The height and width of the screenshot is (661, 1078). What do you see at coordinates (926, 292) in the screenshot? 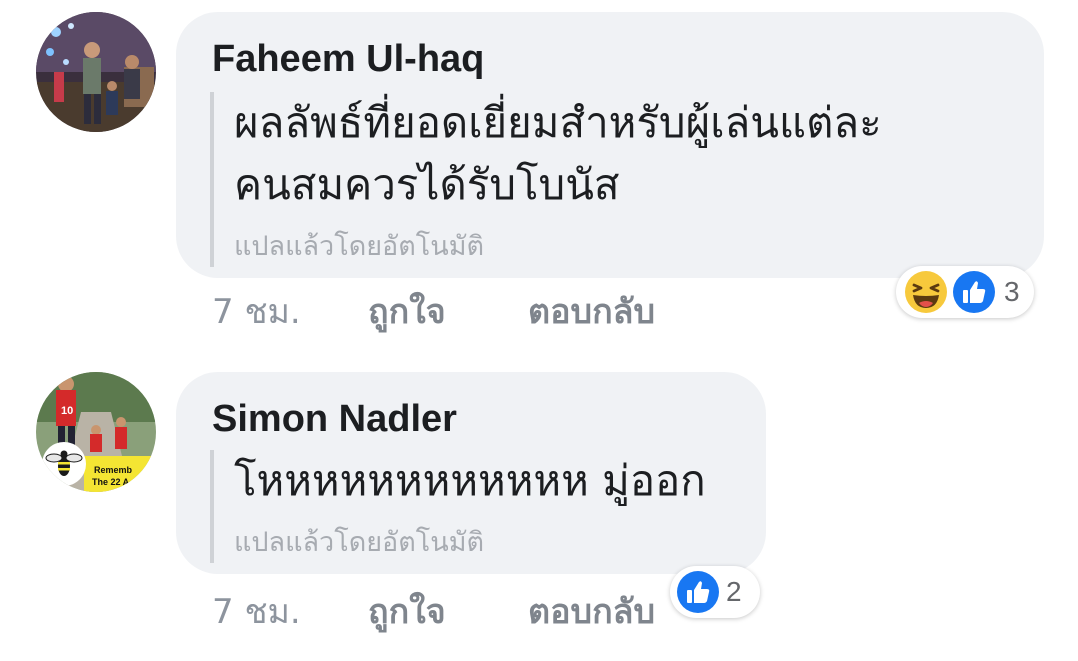
I see `haha-icon` at bounding box center [926, 292].